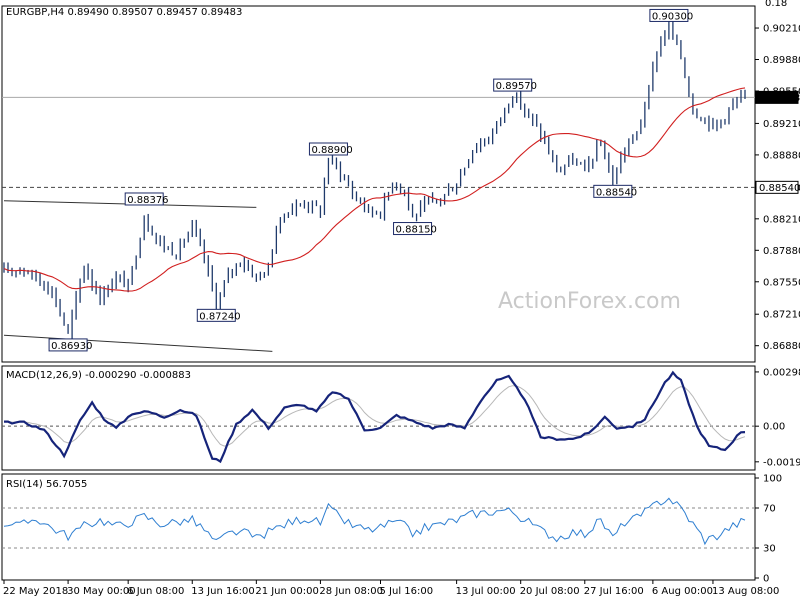  What do you see at coordinates (101, 591) in the screenshot?
I see `time-tick-label: 30 May 00:00` at bounding box center [101, 591].